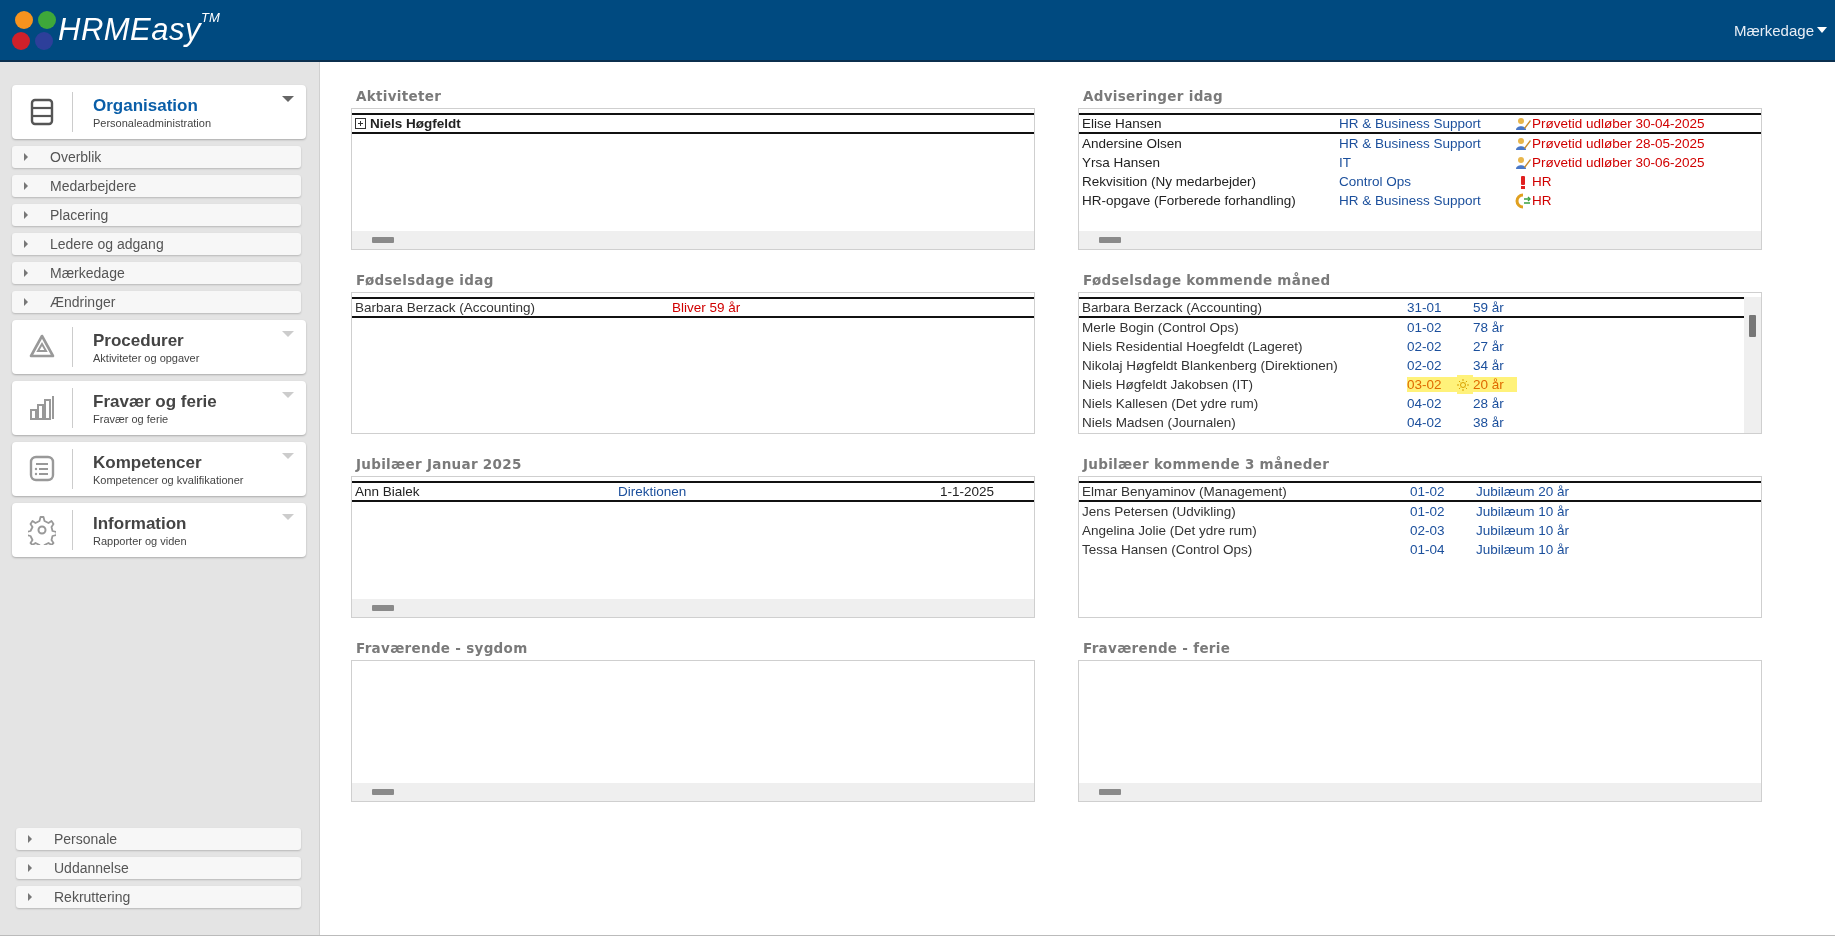 The image size is (1835, 936). I want to click on panel-title: Fødselsdage idag, so click(425, 280).